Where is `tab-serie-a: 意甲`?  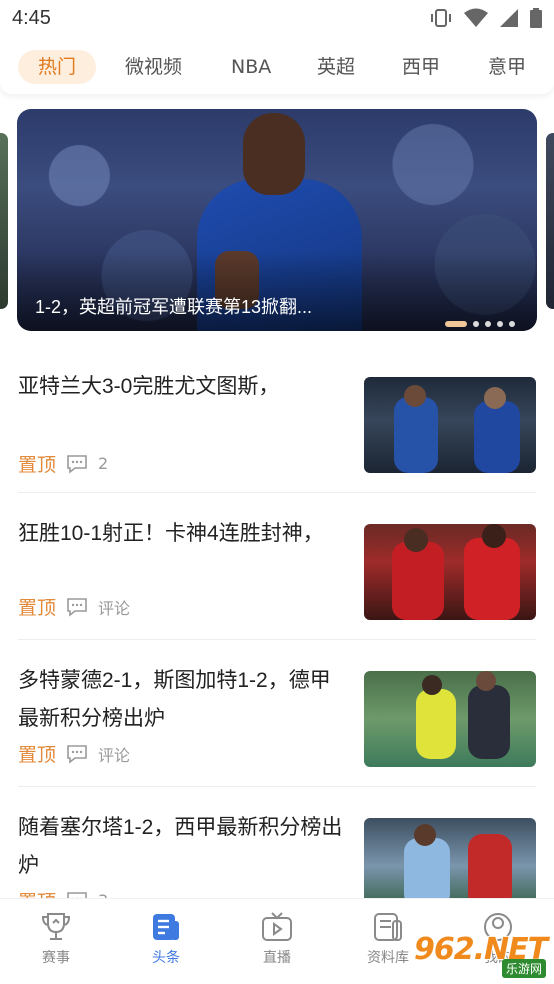 tab-serie-a: 意甲 is located at coordinates (507, 67).